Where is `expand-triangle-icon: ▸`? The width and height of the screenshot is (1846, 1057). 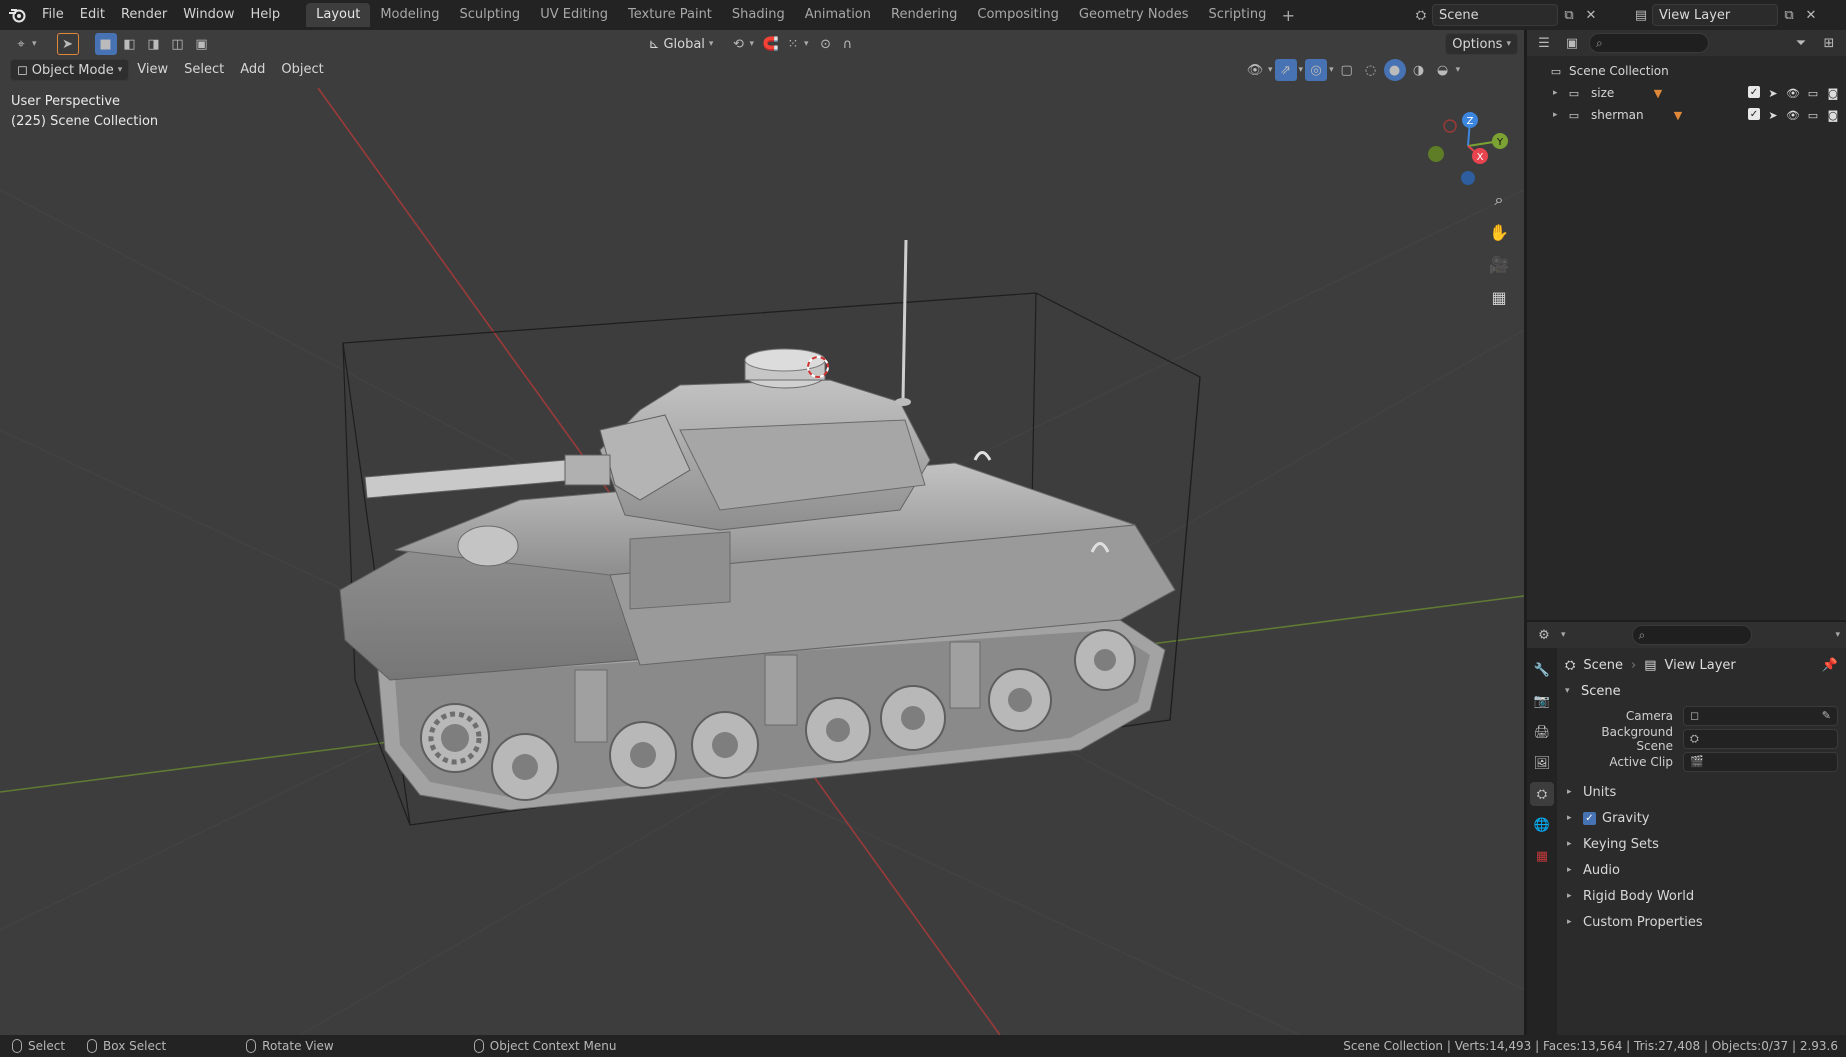 expand-triangle-icon: ▸ is located at coordinates (1558, 93).